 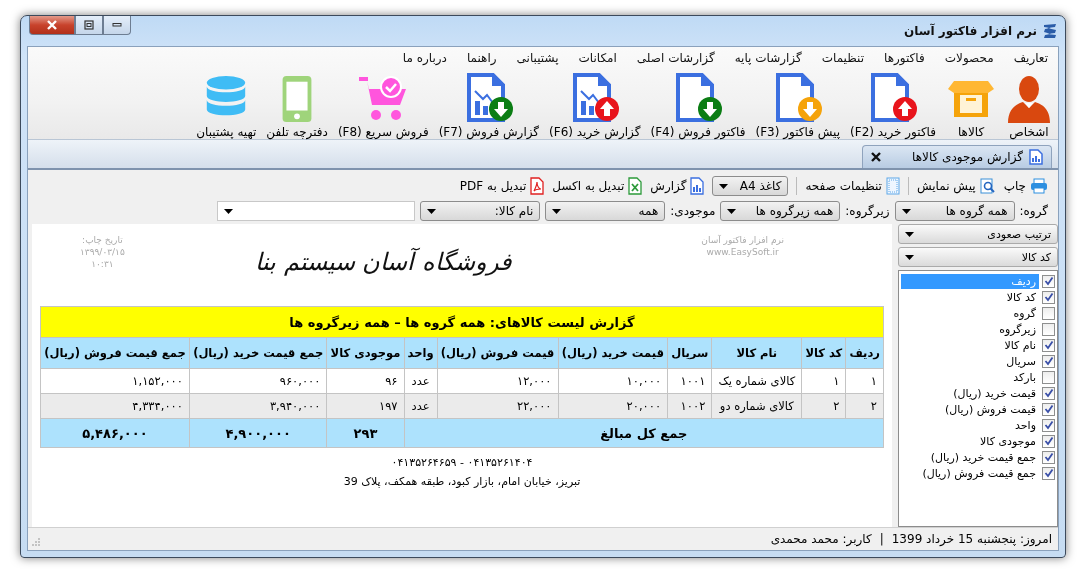 What do you see at coordinates (115, 381) in the screenshot?
I see `table-cell: ۱,۱۵۲,۰۰۰` at bounding box center [115, 381].